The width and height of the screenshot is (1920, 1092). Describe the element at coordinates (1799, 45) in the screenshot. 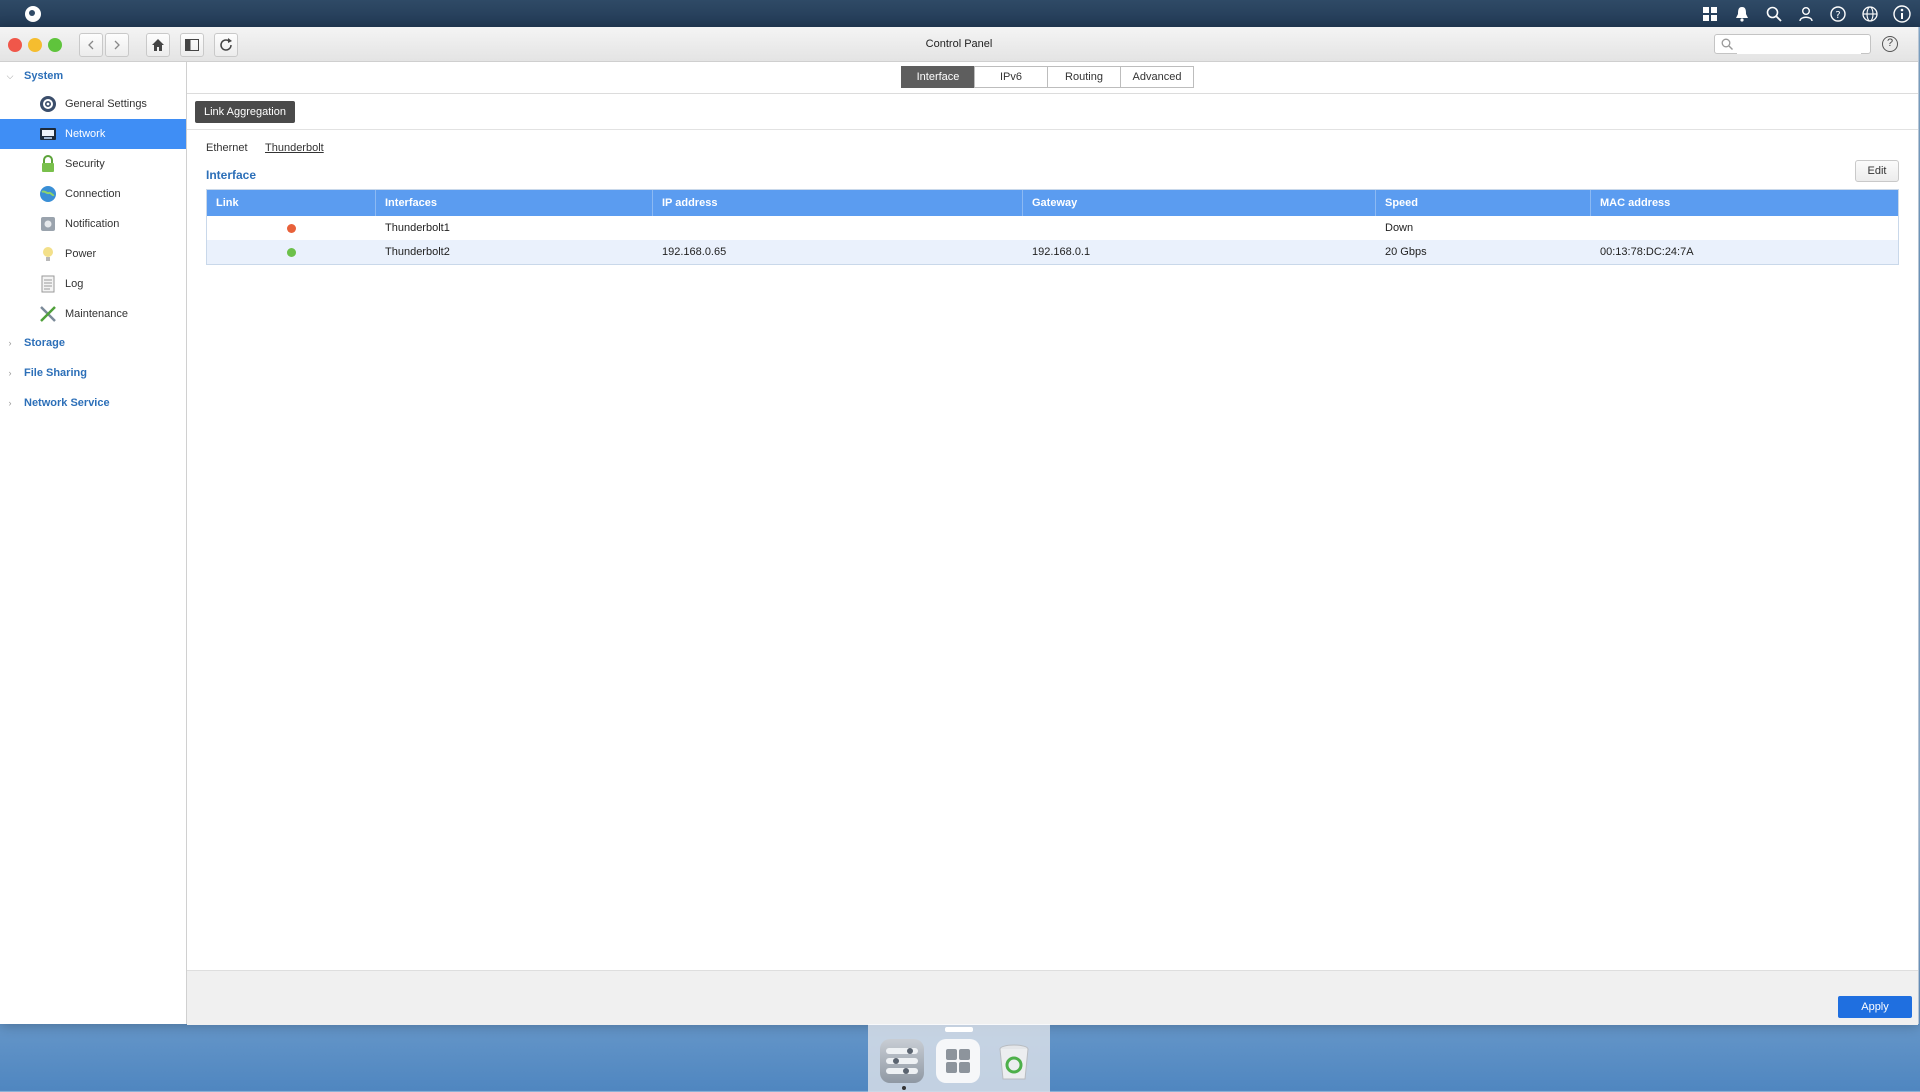

I see `search-input` at that location.